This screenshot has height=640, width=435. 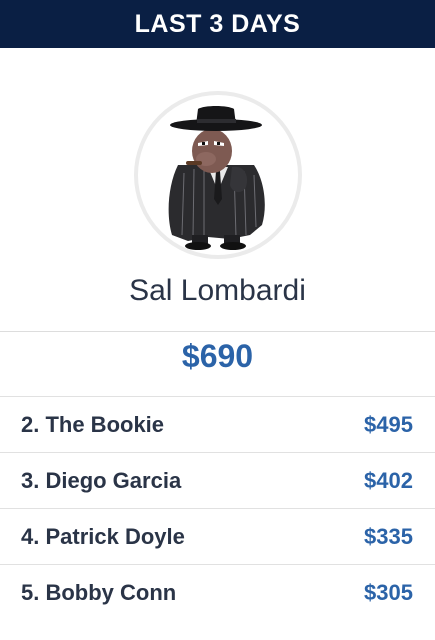 I want to click on header-bar: LAST 3 DAYS, so click(x=217, y=24).